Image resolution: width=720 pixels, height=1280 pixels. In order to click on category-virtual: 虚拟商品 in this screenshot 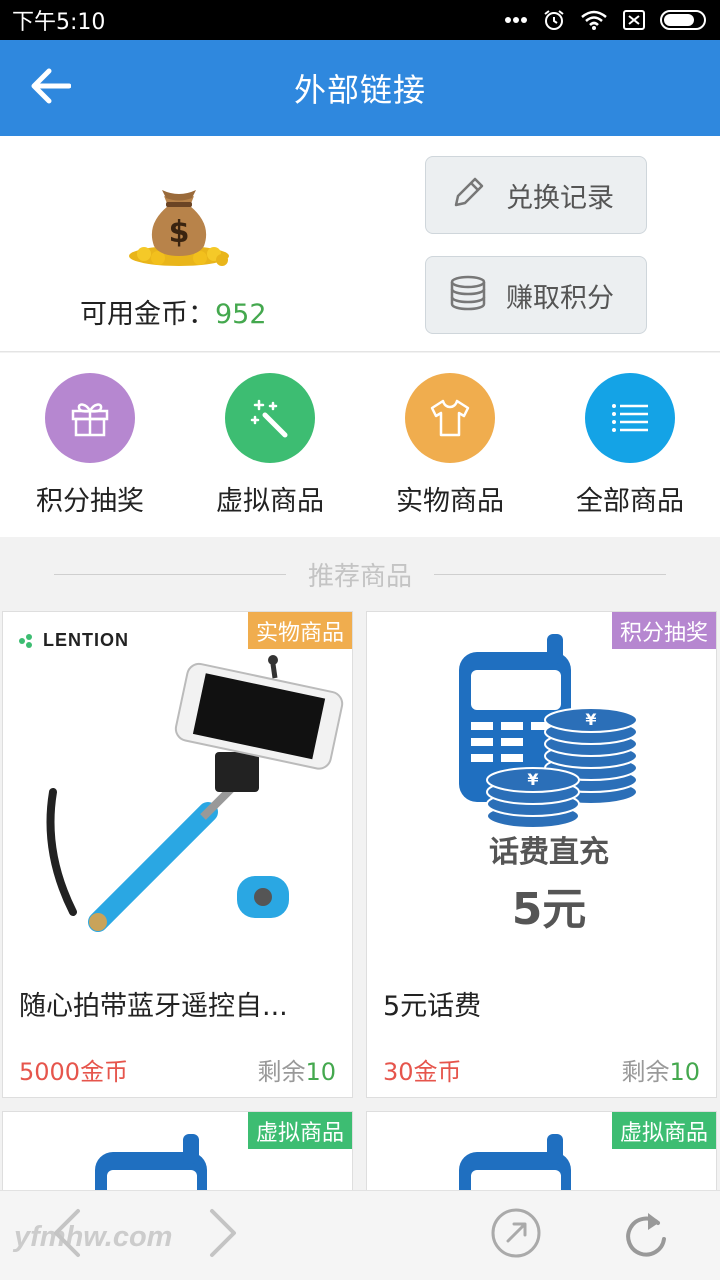, I will do `click(270, 445)`.